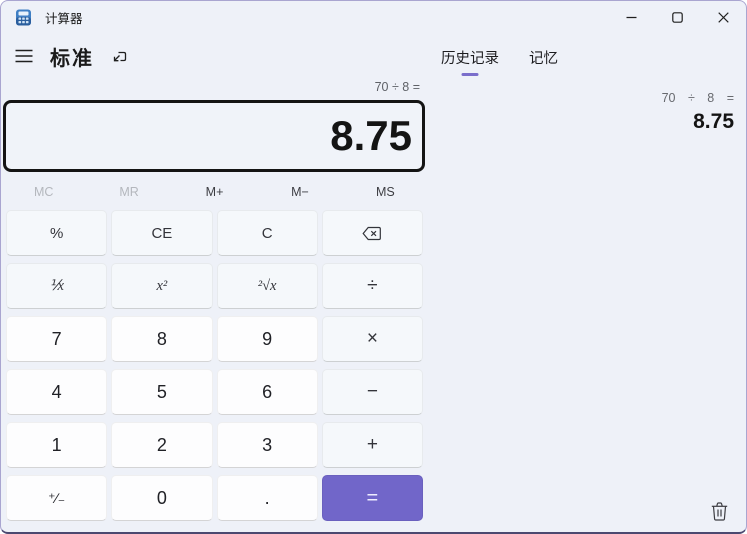 Image resolution: width=747 pixels, height=534 pixels. What do you see at coordinates (372, 339) in the screenshot?
I see `multiply-button: ×` at bounding box center [372, 339].